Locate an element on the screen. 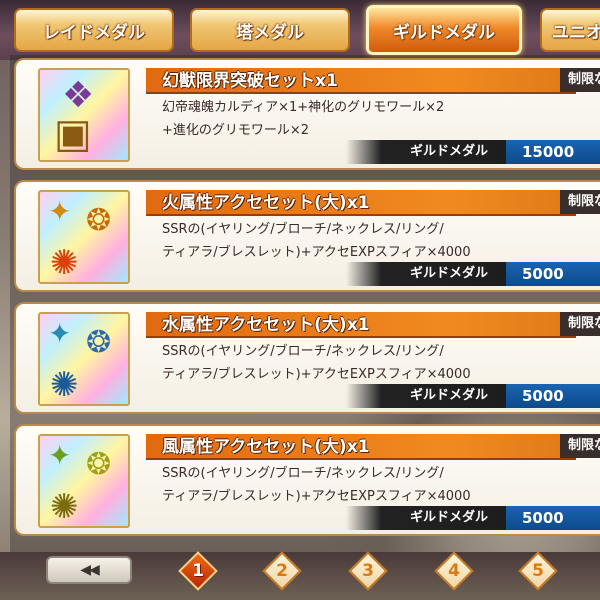  tab-tower-medal: 塔メダル is located at coordinates (270, 30).